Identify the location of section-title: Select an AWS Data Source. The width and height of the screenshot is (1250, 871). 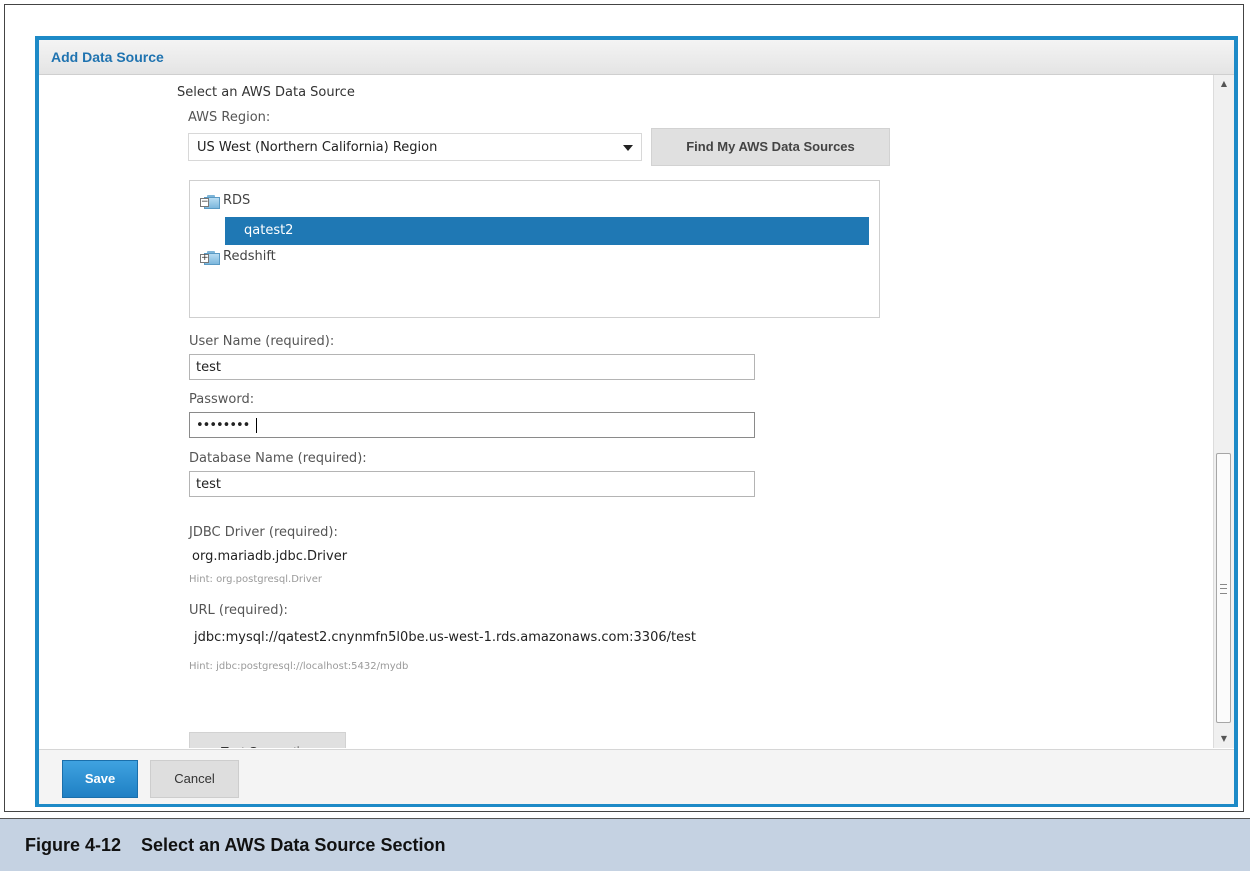
(266, 92).